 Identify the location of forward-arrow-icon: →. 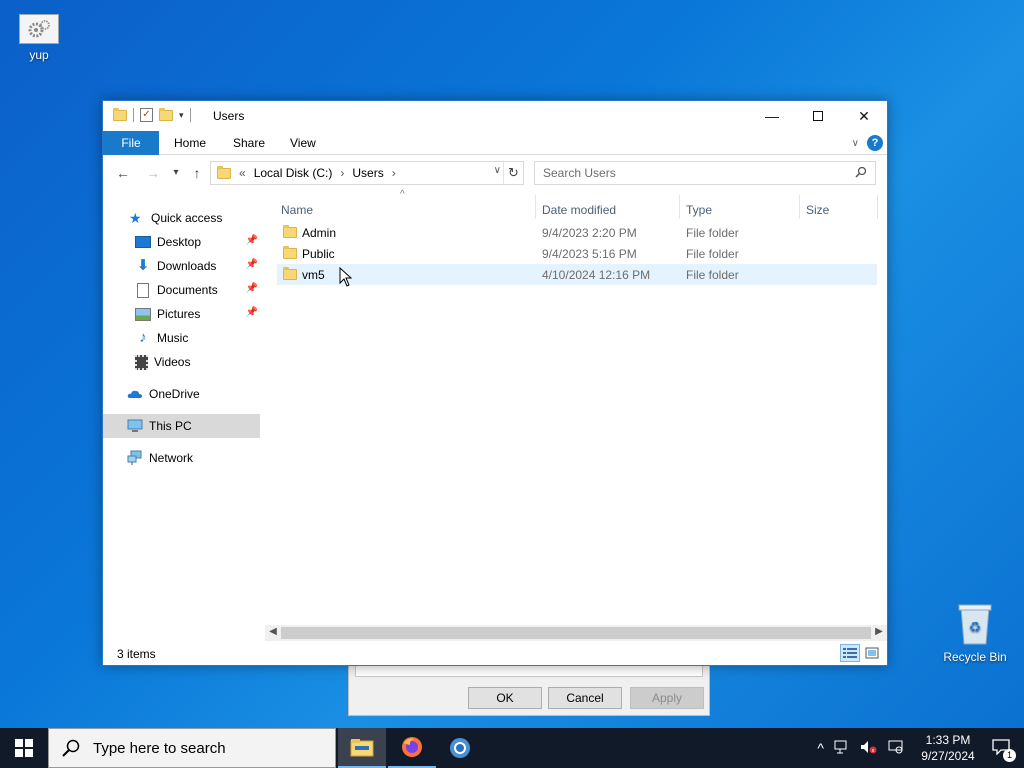
(153, 173).